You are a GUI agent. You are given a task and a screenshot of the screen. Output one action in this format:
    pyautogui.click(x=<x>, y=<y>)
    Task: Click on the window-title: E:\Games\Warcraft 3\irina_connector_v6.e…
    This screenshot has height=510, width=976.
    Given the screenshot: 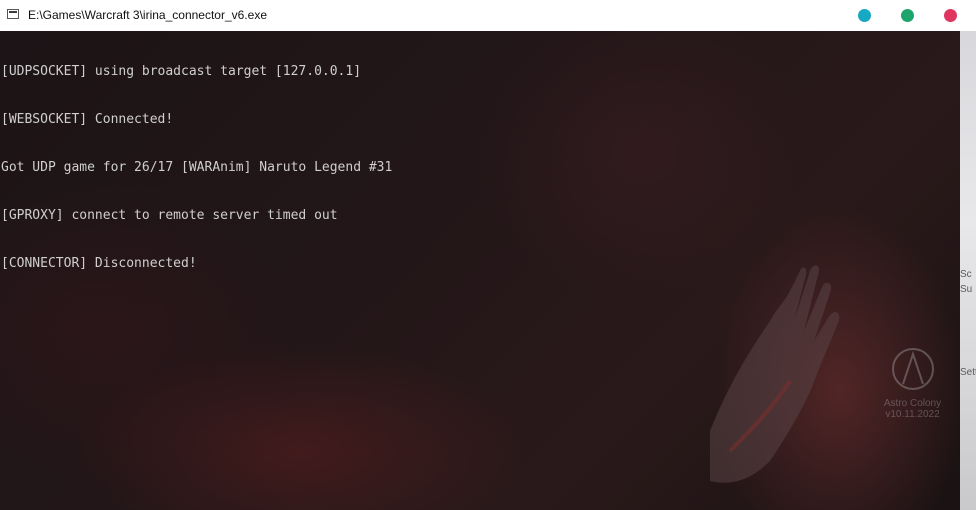 What is the action you would take?
    pyautogui.click(x=147, y=15)
    